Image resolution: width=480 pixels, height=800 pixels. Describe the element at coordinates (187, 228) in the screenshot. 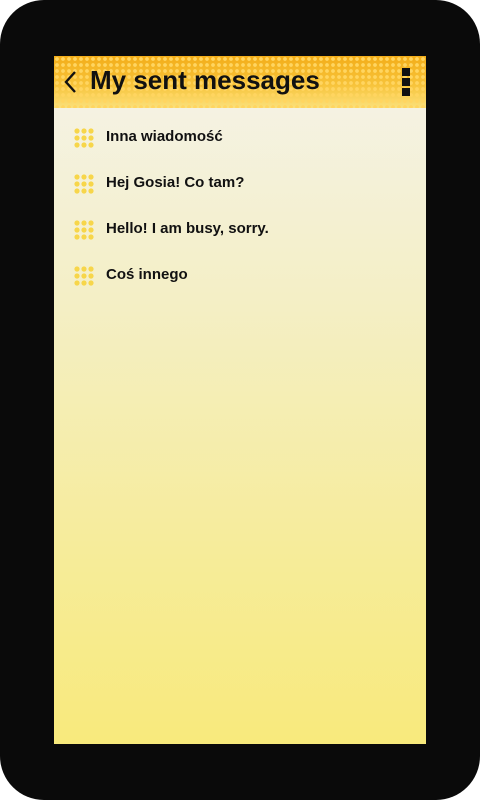

I see `message-label: Hello! I am busy, sorry.` at that location.